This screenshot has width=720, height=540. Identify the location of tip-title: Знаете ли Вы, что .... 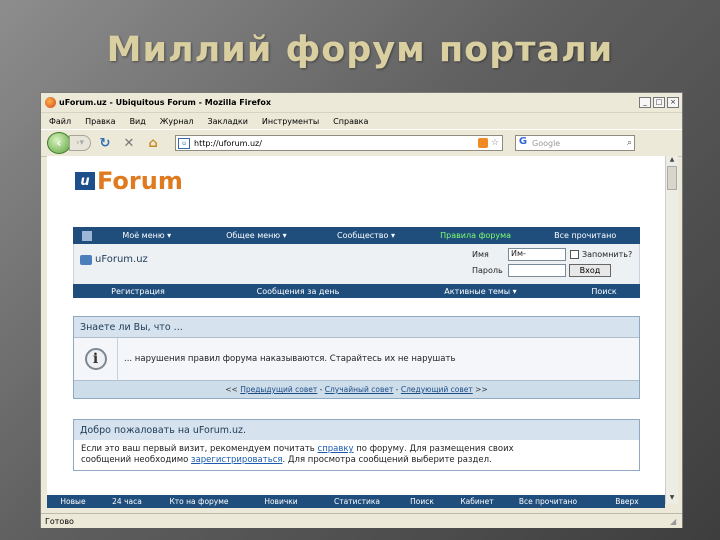
(356, 327).